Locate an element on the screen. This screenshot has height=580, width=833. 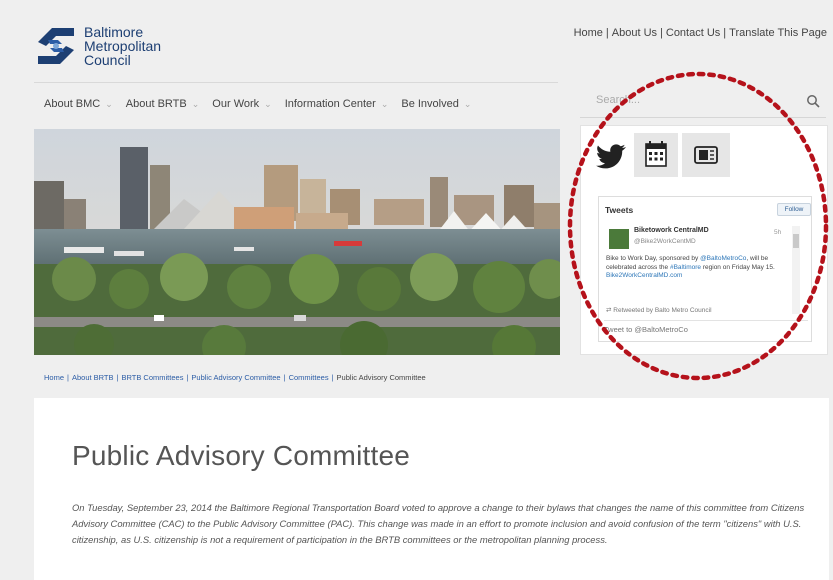
nav-item-be-involved: Be Involved ⌄ is located at coordinates (436, 104).